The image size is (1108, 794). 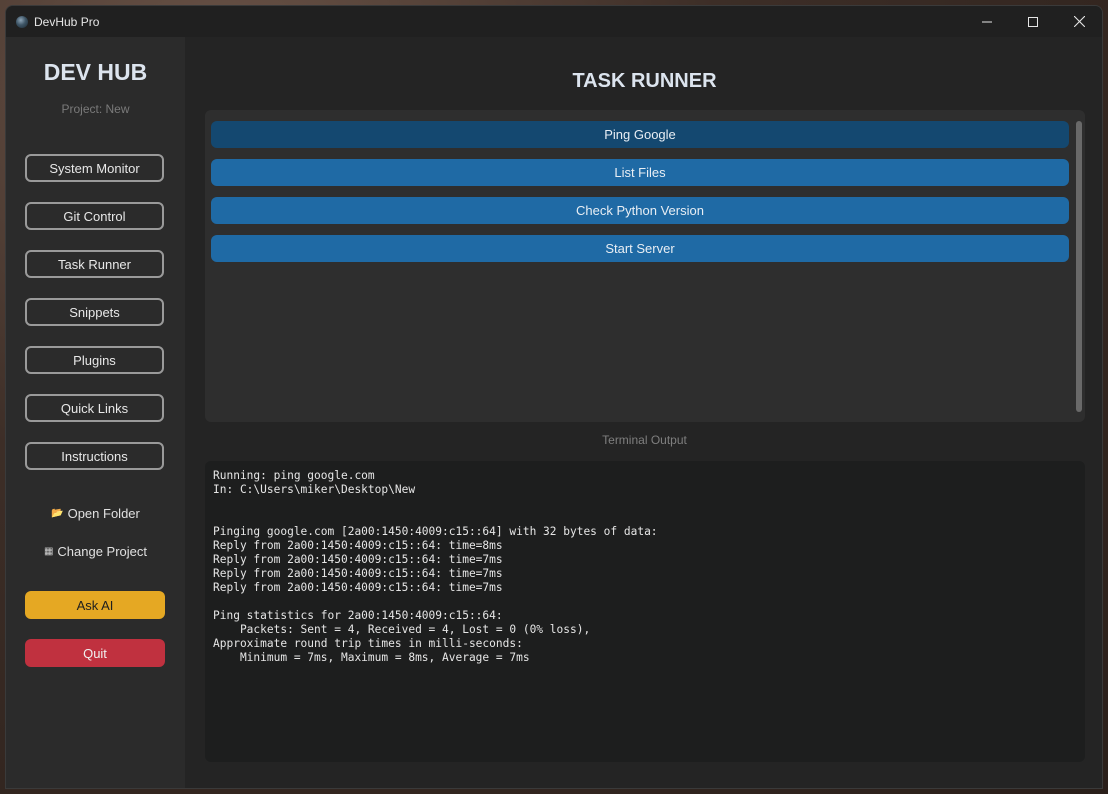 I want to click on task-list-scrollbar, so click(x=1079, y=266).